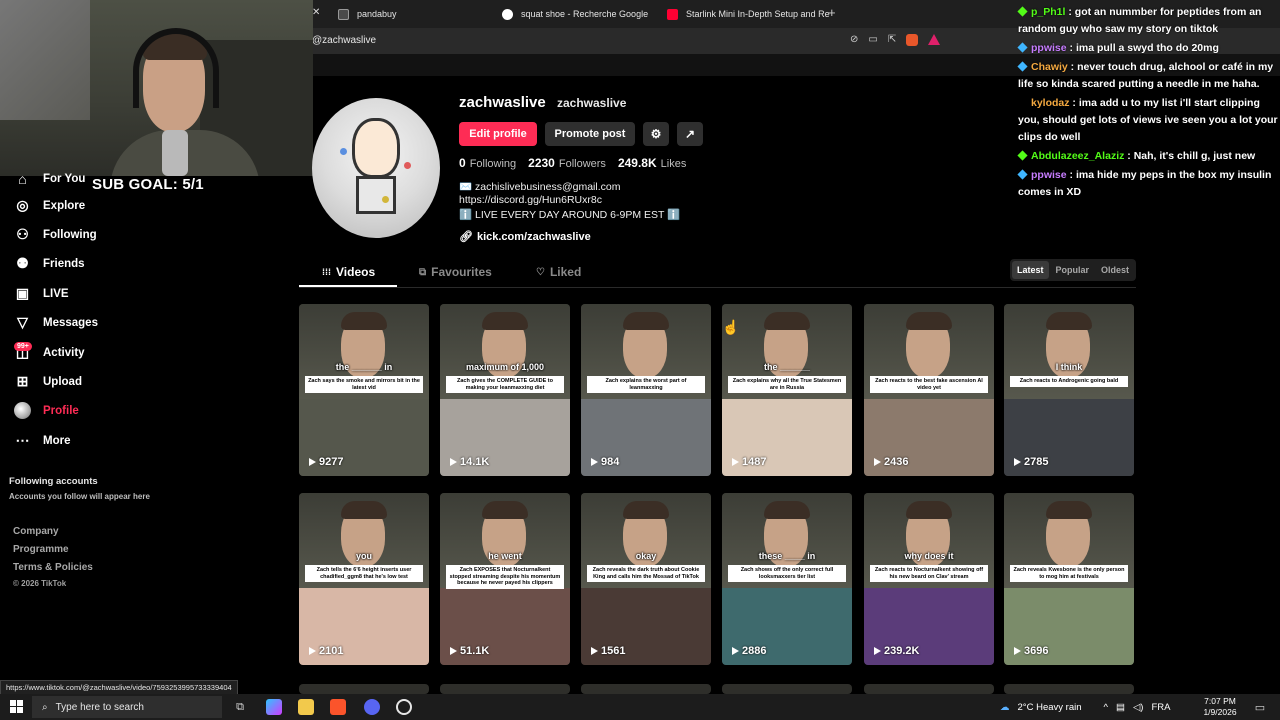 Image resolution: width=1280 pixels, height=720 pixels. Describe the element at coordinates (1260, 707) in the screenshot. I see `notifications-icon: ▭` at that location.